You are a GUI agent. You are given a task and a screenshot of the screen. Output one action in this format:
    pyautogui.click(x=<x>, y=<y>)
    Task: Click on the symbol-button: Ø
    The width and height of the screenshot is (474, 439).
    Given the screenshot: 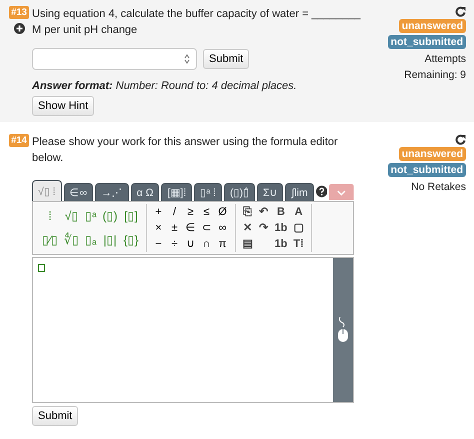 What is the action you would take?
    pyautogui.click(x=222, y=212)
    